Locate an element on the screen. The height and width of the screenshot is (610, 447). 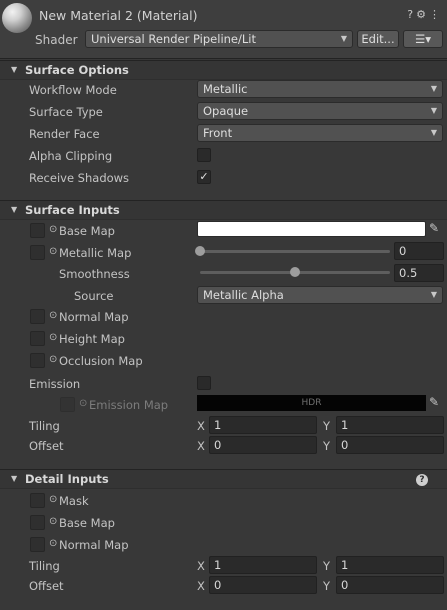
alpha-clipping-checkbox is located at coordinates (204, 155).